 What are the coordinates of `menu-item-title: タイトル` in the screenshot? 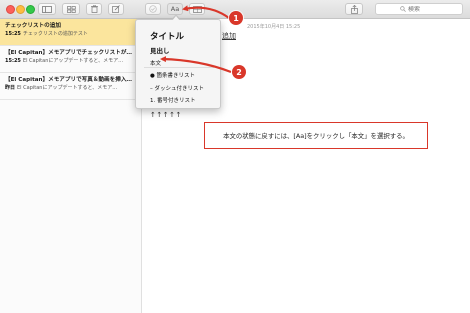 It's located at (167, 36).